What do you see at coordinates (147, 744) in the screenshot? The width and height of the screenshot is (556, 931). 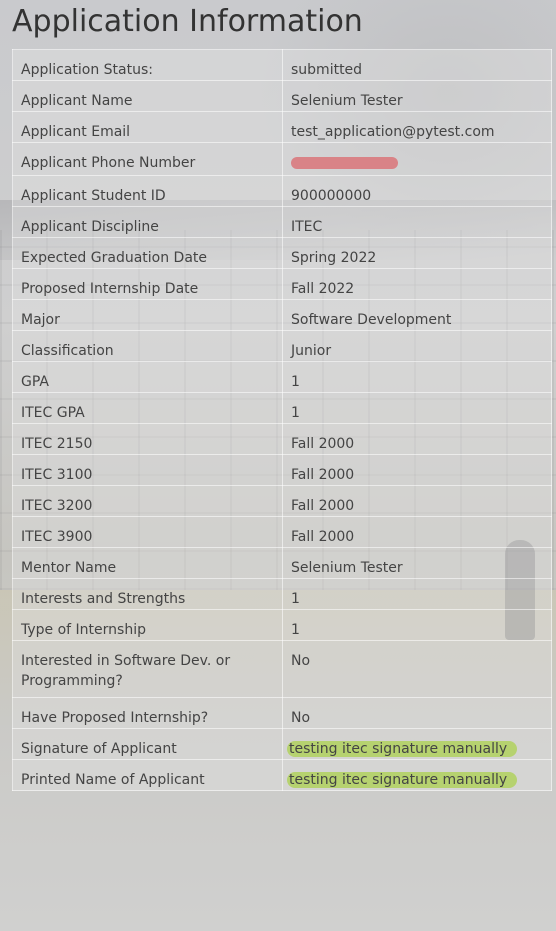 I see `row-label-signature: Signature of Applicant` at bounding box center [147, 744].